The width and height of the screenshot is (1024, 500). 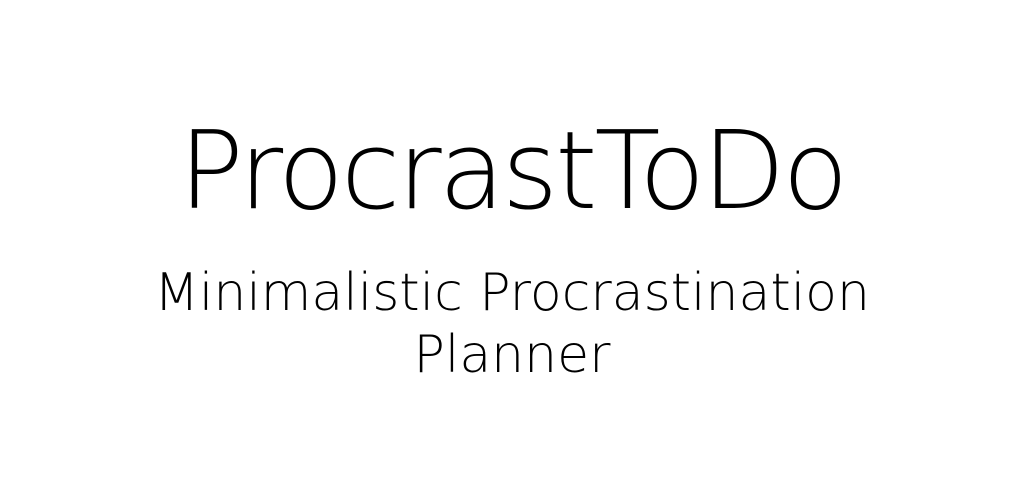 I want to click on subtitle-line-2: Planner, so click(x=512, y=355).